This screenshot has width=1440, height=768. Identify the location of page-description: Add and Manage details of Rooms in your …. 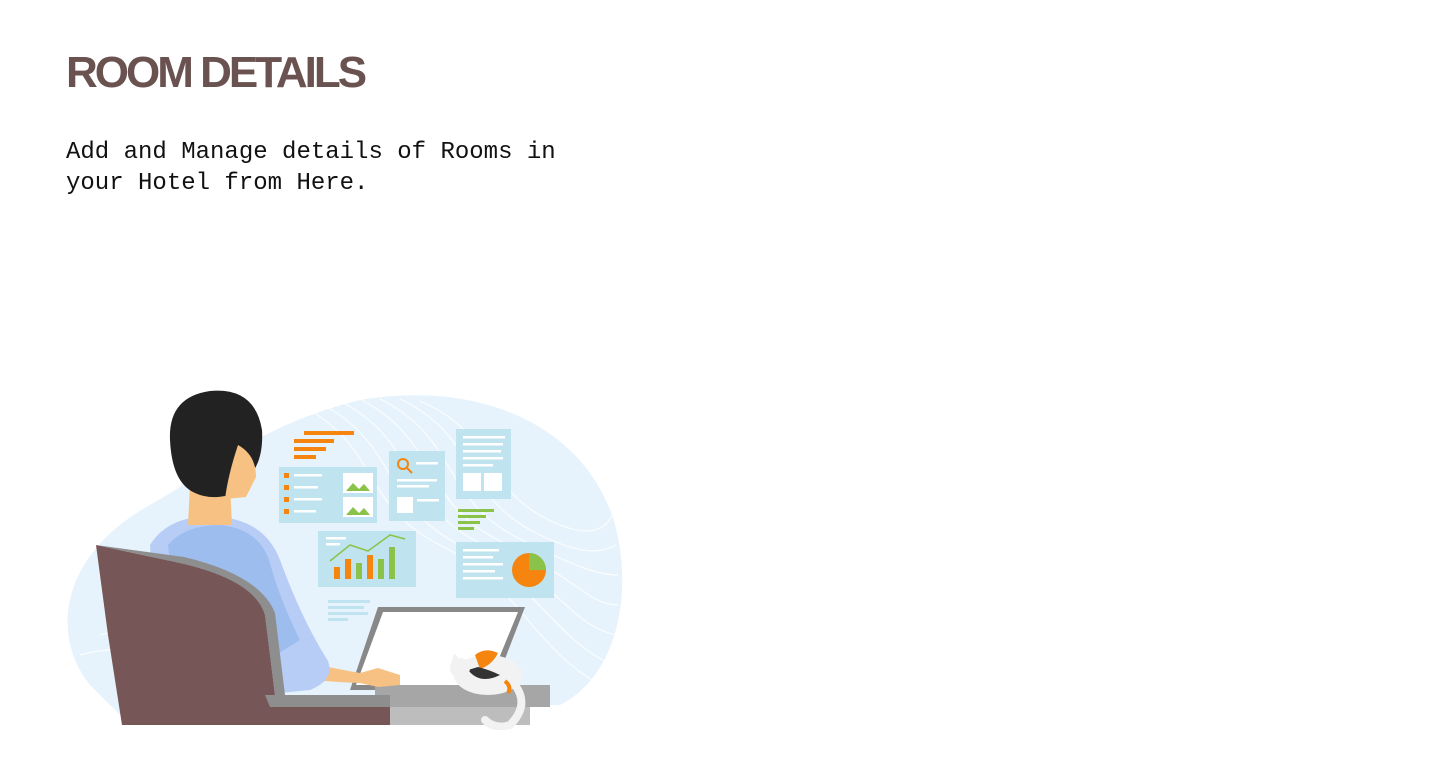
(311, 168).